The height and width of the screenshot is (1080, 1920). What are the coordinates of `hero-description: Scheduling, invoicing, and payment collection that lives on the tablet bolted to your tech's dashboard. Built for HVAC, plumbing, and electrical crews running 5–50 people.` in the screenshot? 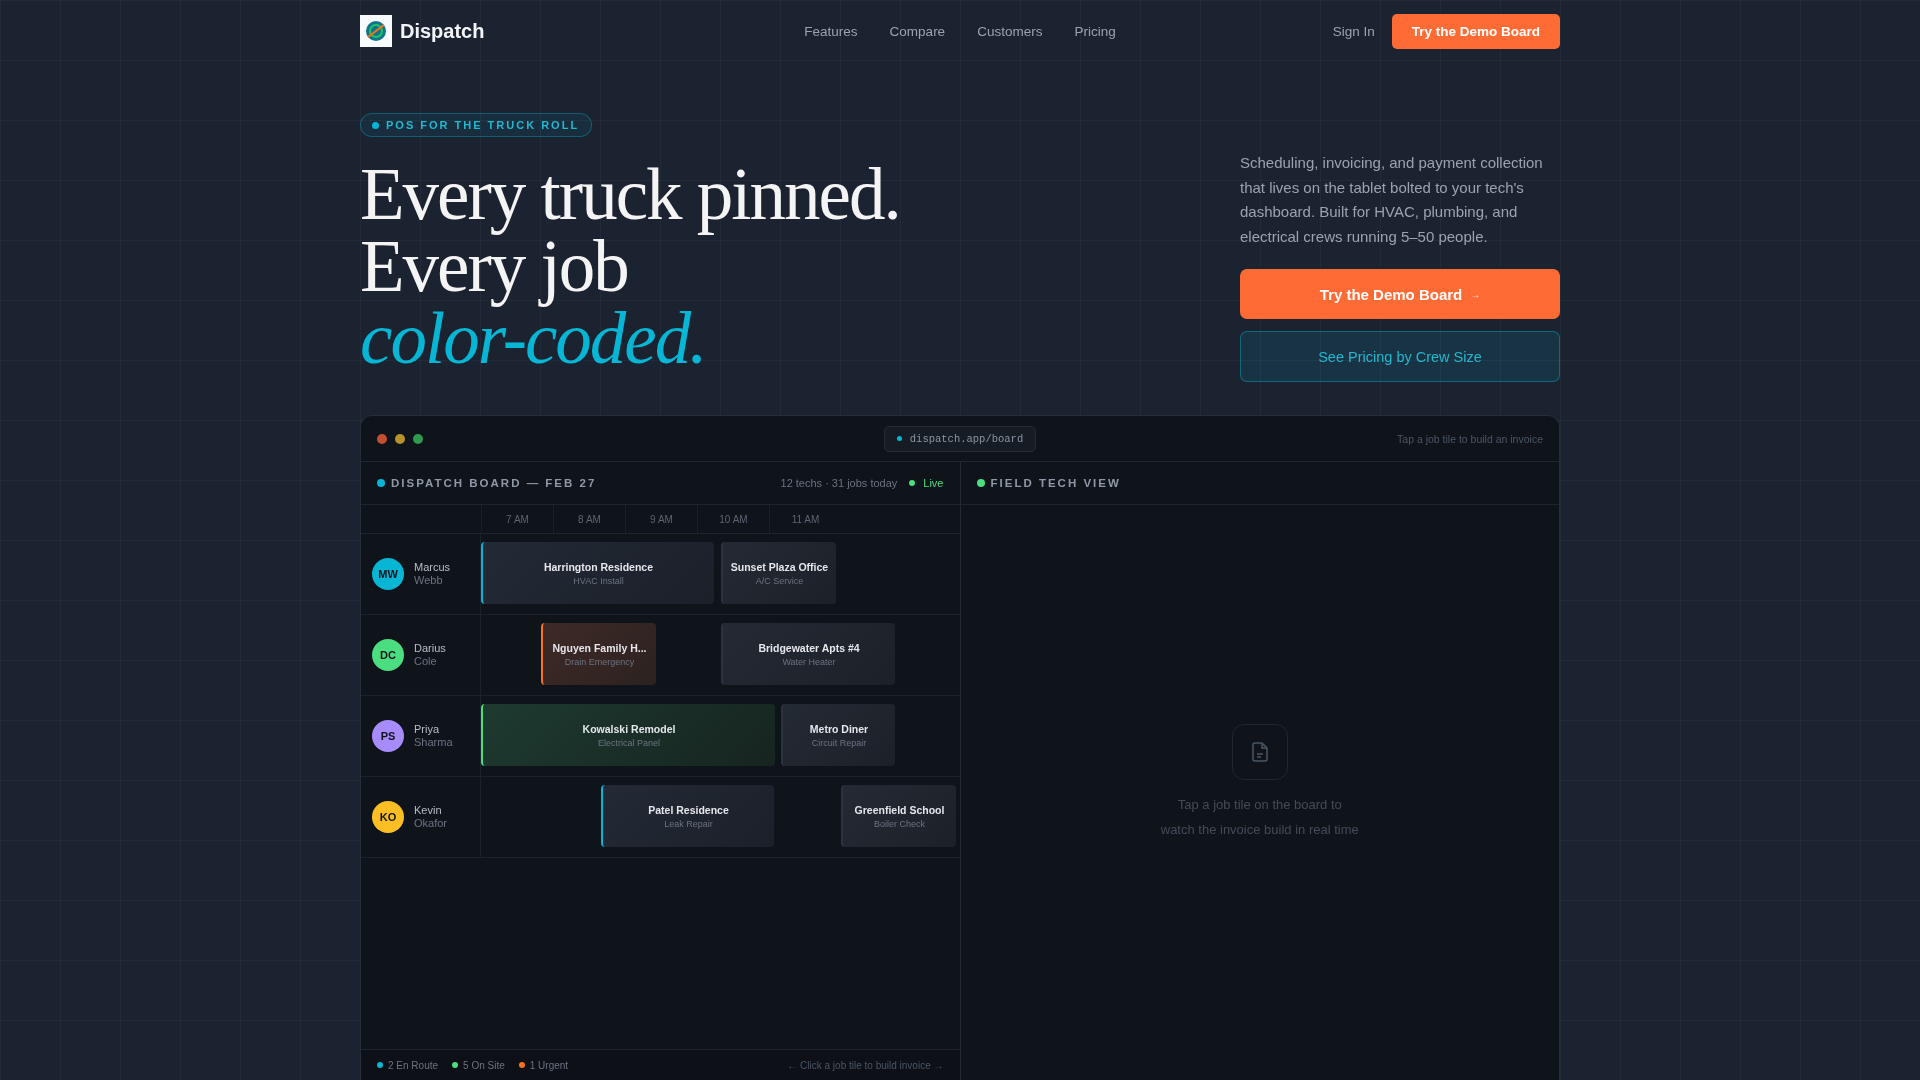 It's located at (1392, 200).